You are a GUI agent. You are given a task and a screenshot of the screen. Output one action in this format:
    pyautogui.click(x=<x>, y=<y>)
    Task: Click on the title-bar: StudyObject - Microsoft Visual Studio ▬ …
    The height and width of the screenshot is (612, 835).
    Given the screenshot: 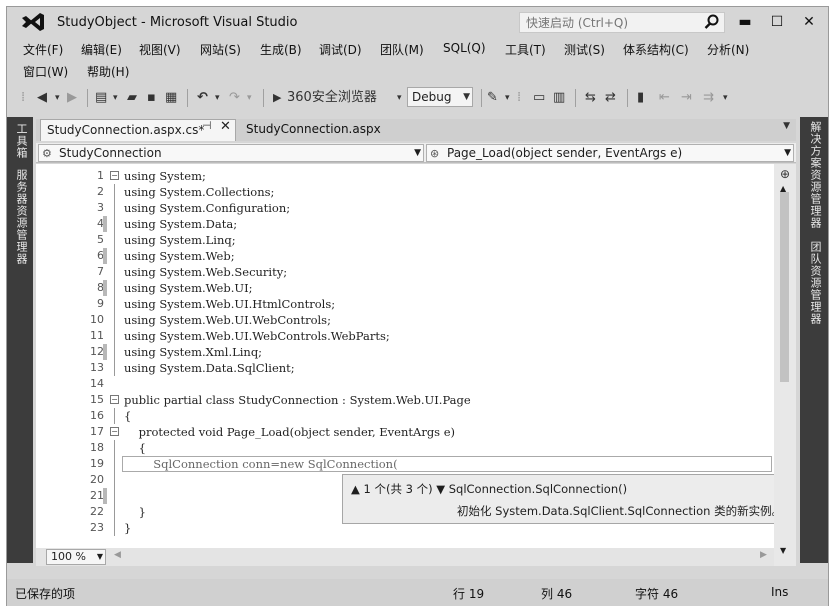 What is the action you would take?
    pyautogui.click(x=417, y=22)
    